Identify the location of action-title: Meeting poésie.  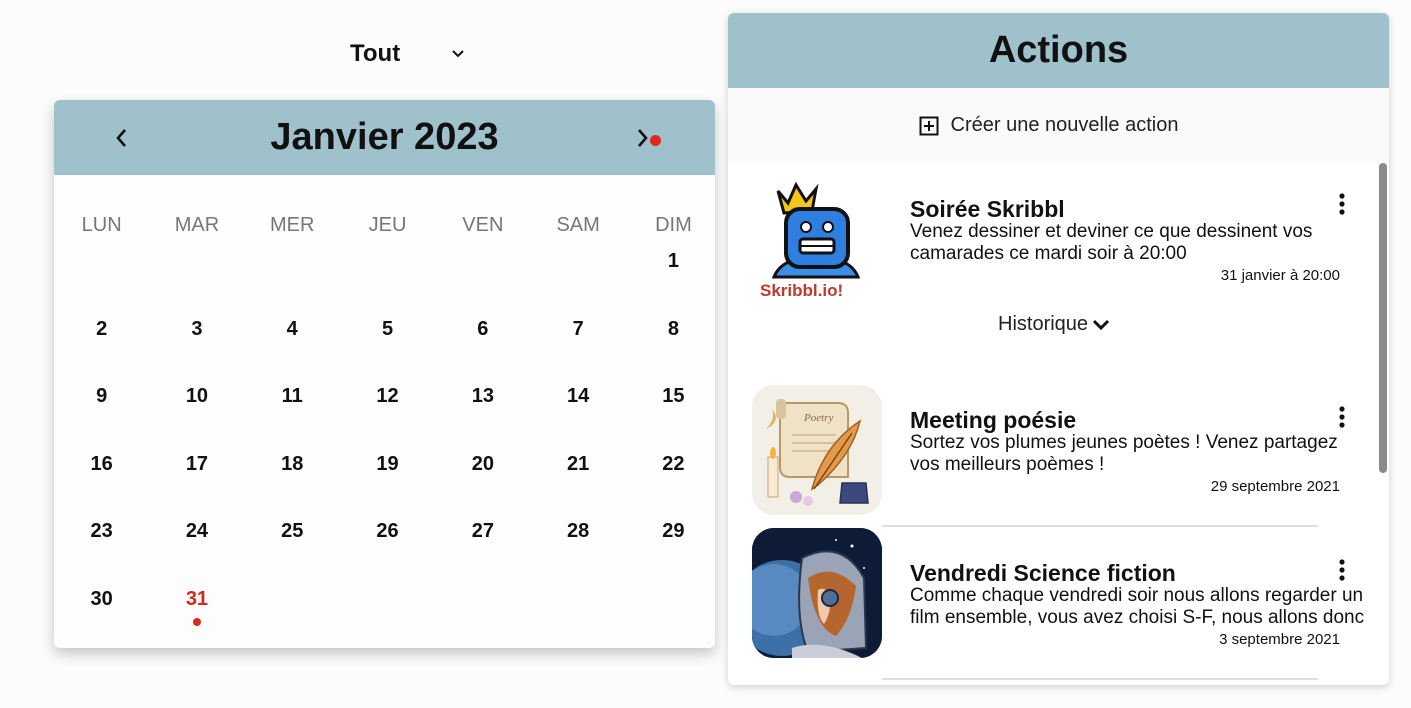
(993, 420).